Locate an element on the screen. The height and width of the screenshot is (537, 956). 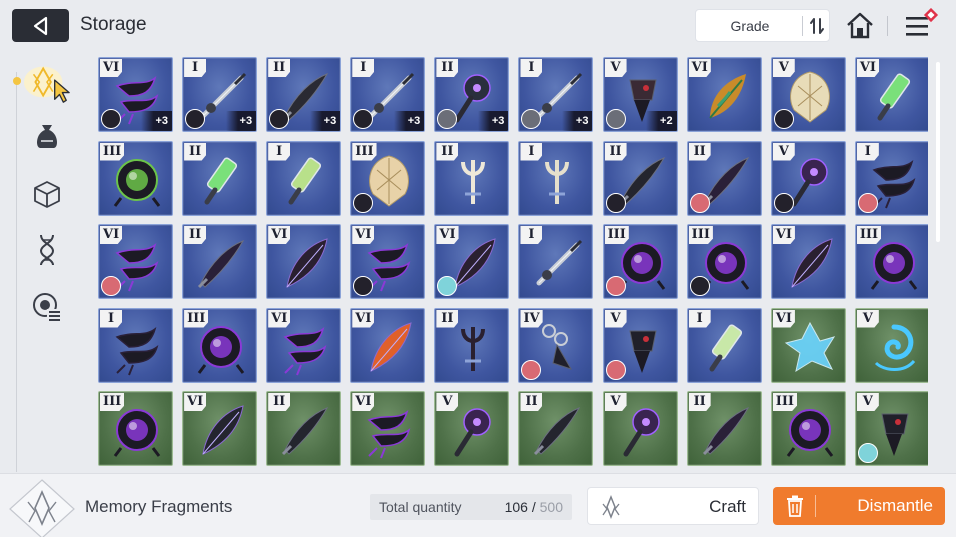
enhance-level: +2 is located at coordinates (661, 121).